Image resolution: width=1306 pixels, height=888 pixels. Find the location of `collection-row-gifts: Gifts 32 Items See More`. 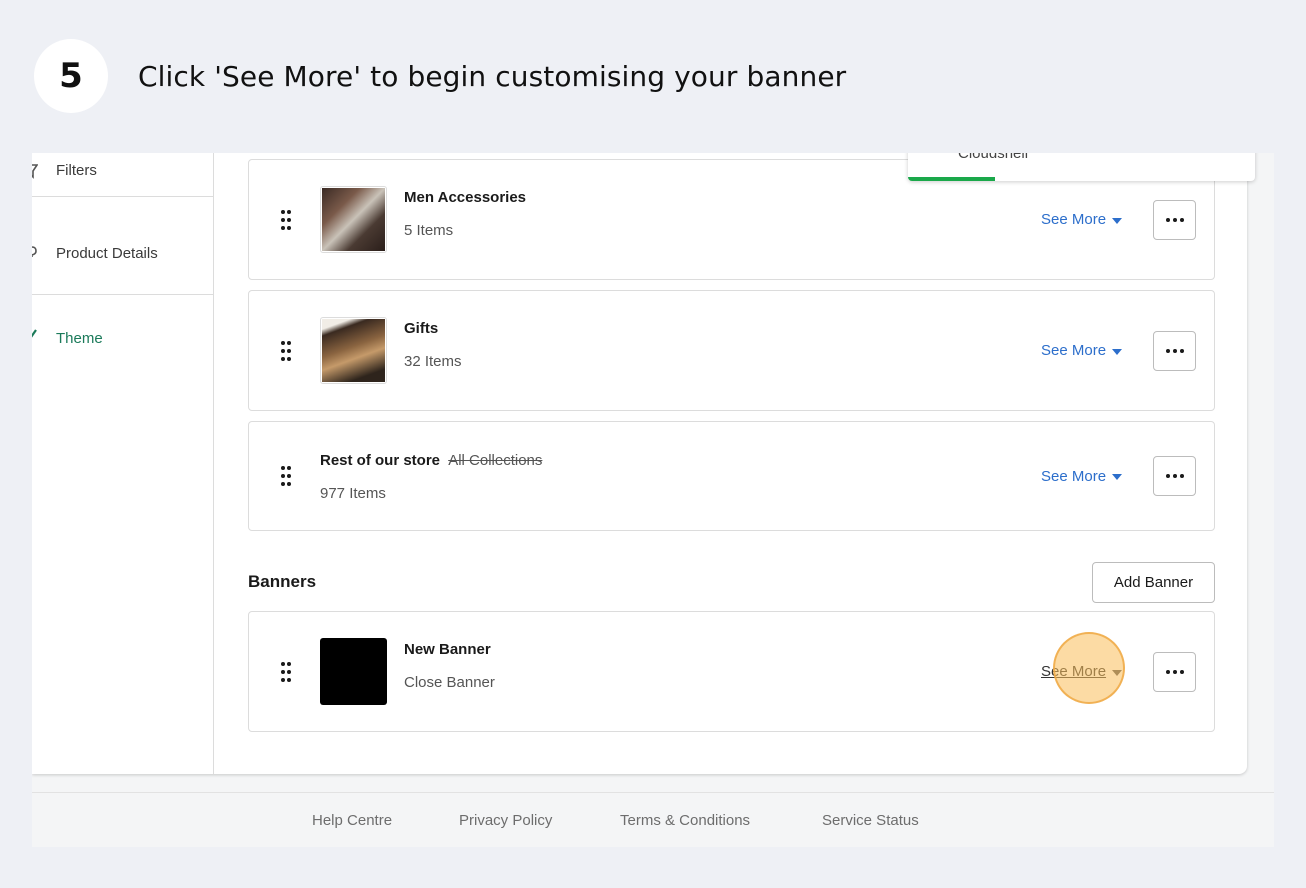

collection-row-gifts: Gifts 32 Items See More is located at coordinates (731, 350).